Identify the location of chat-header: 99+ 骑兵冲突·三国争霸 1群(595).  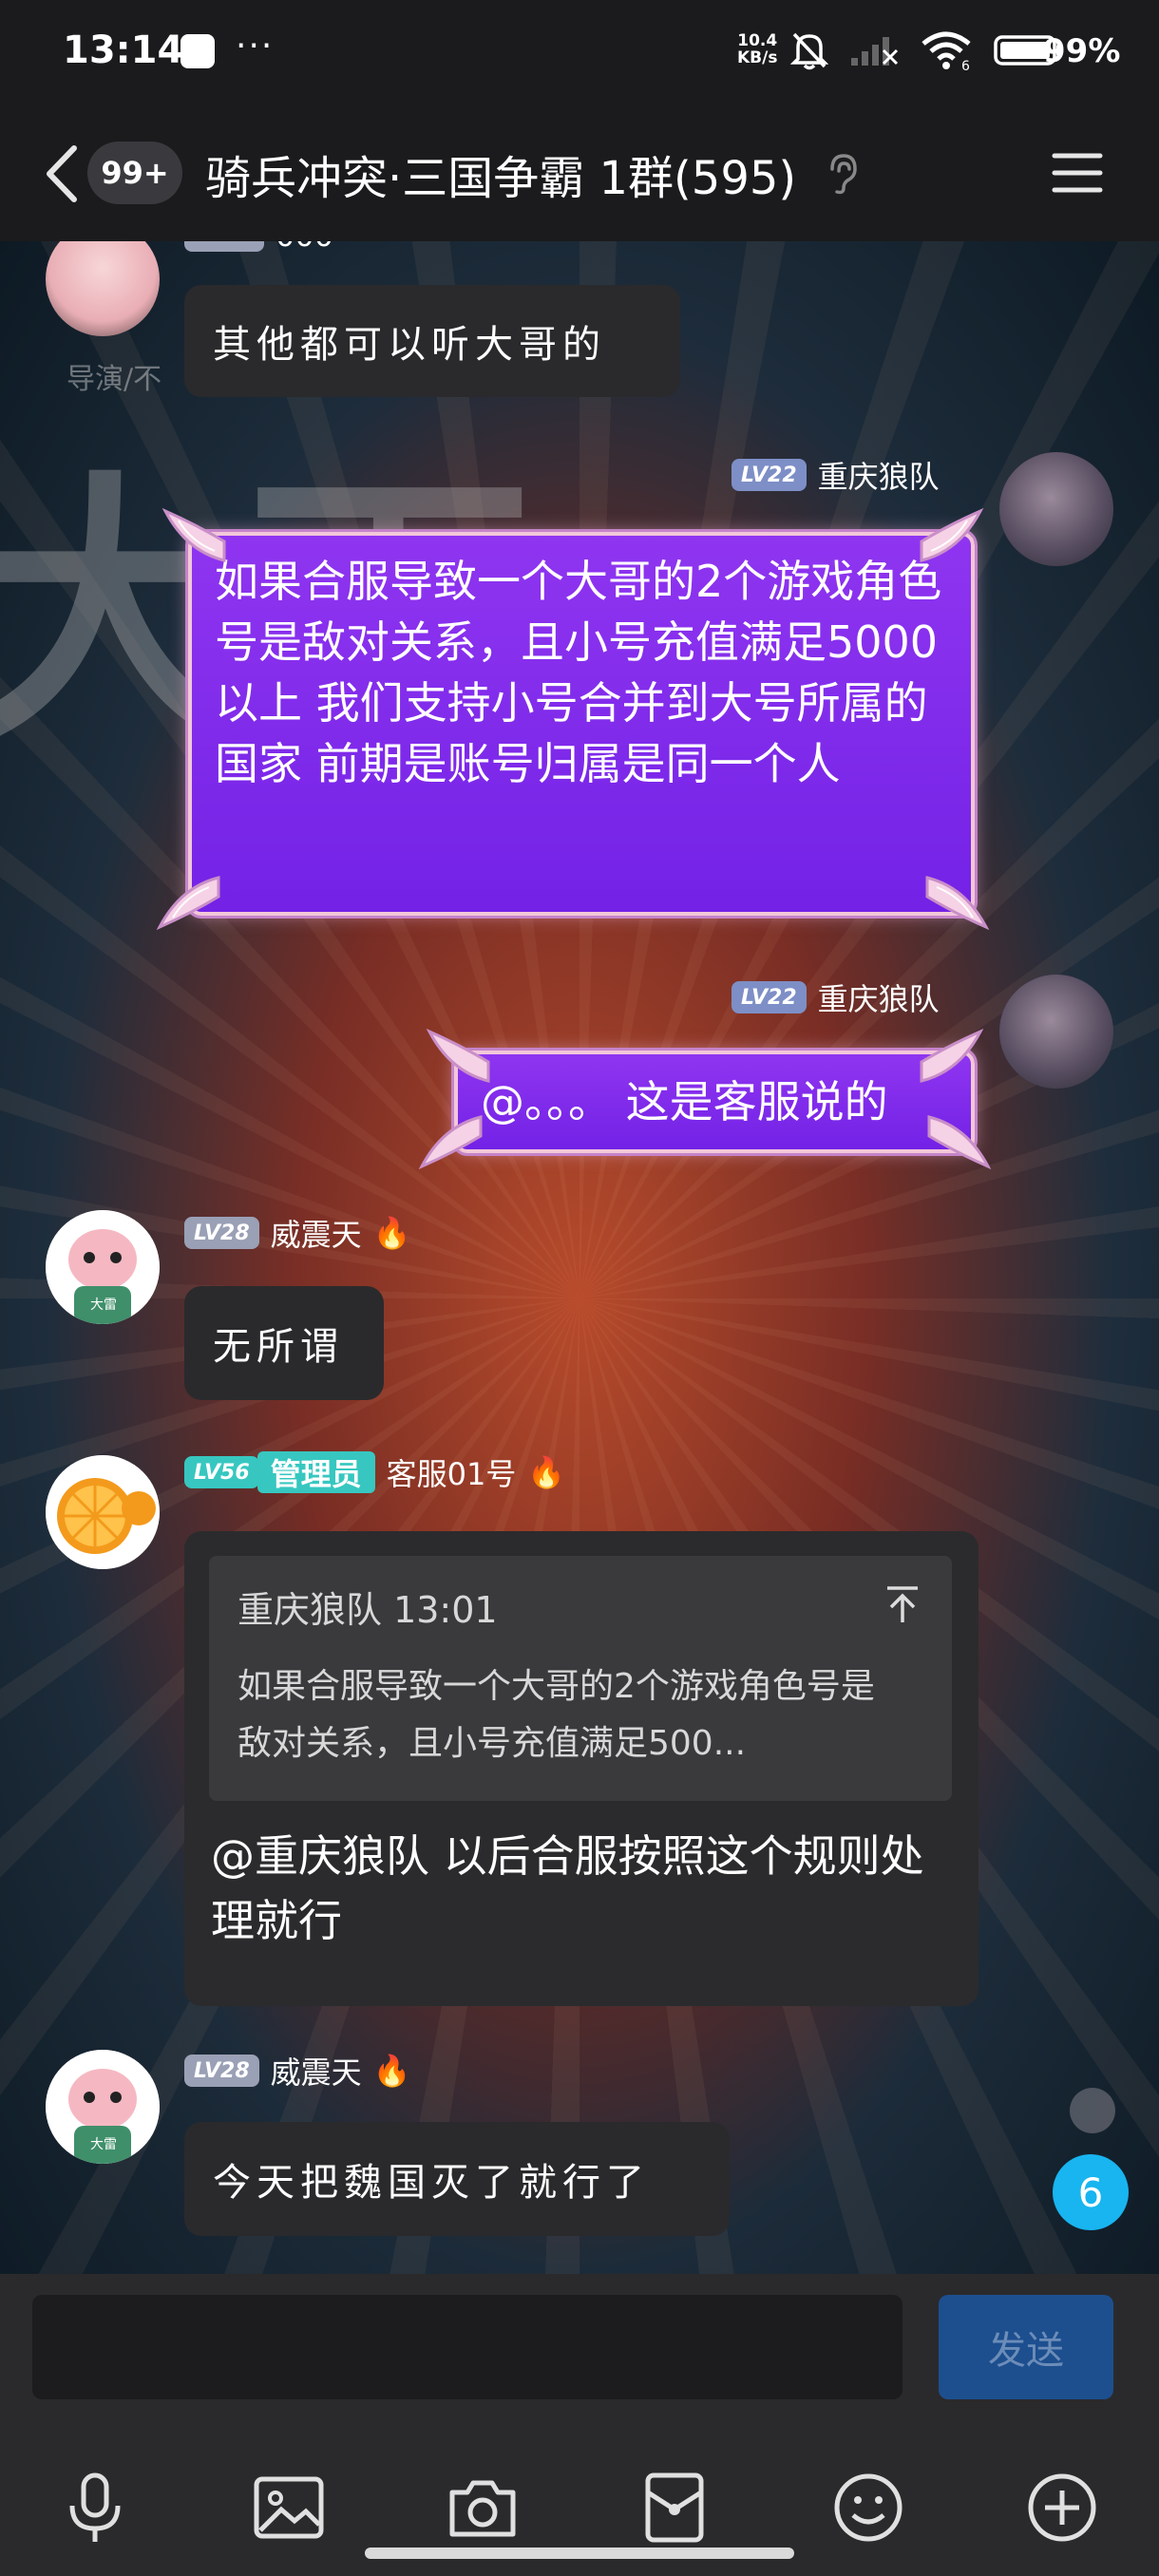
(579, 173).